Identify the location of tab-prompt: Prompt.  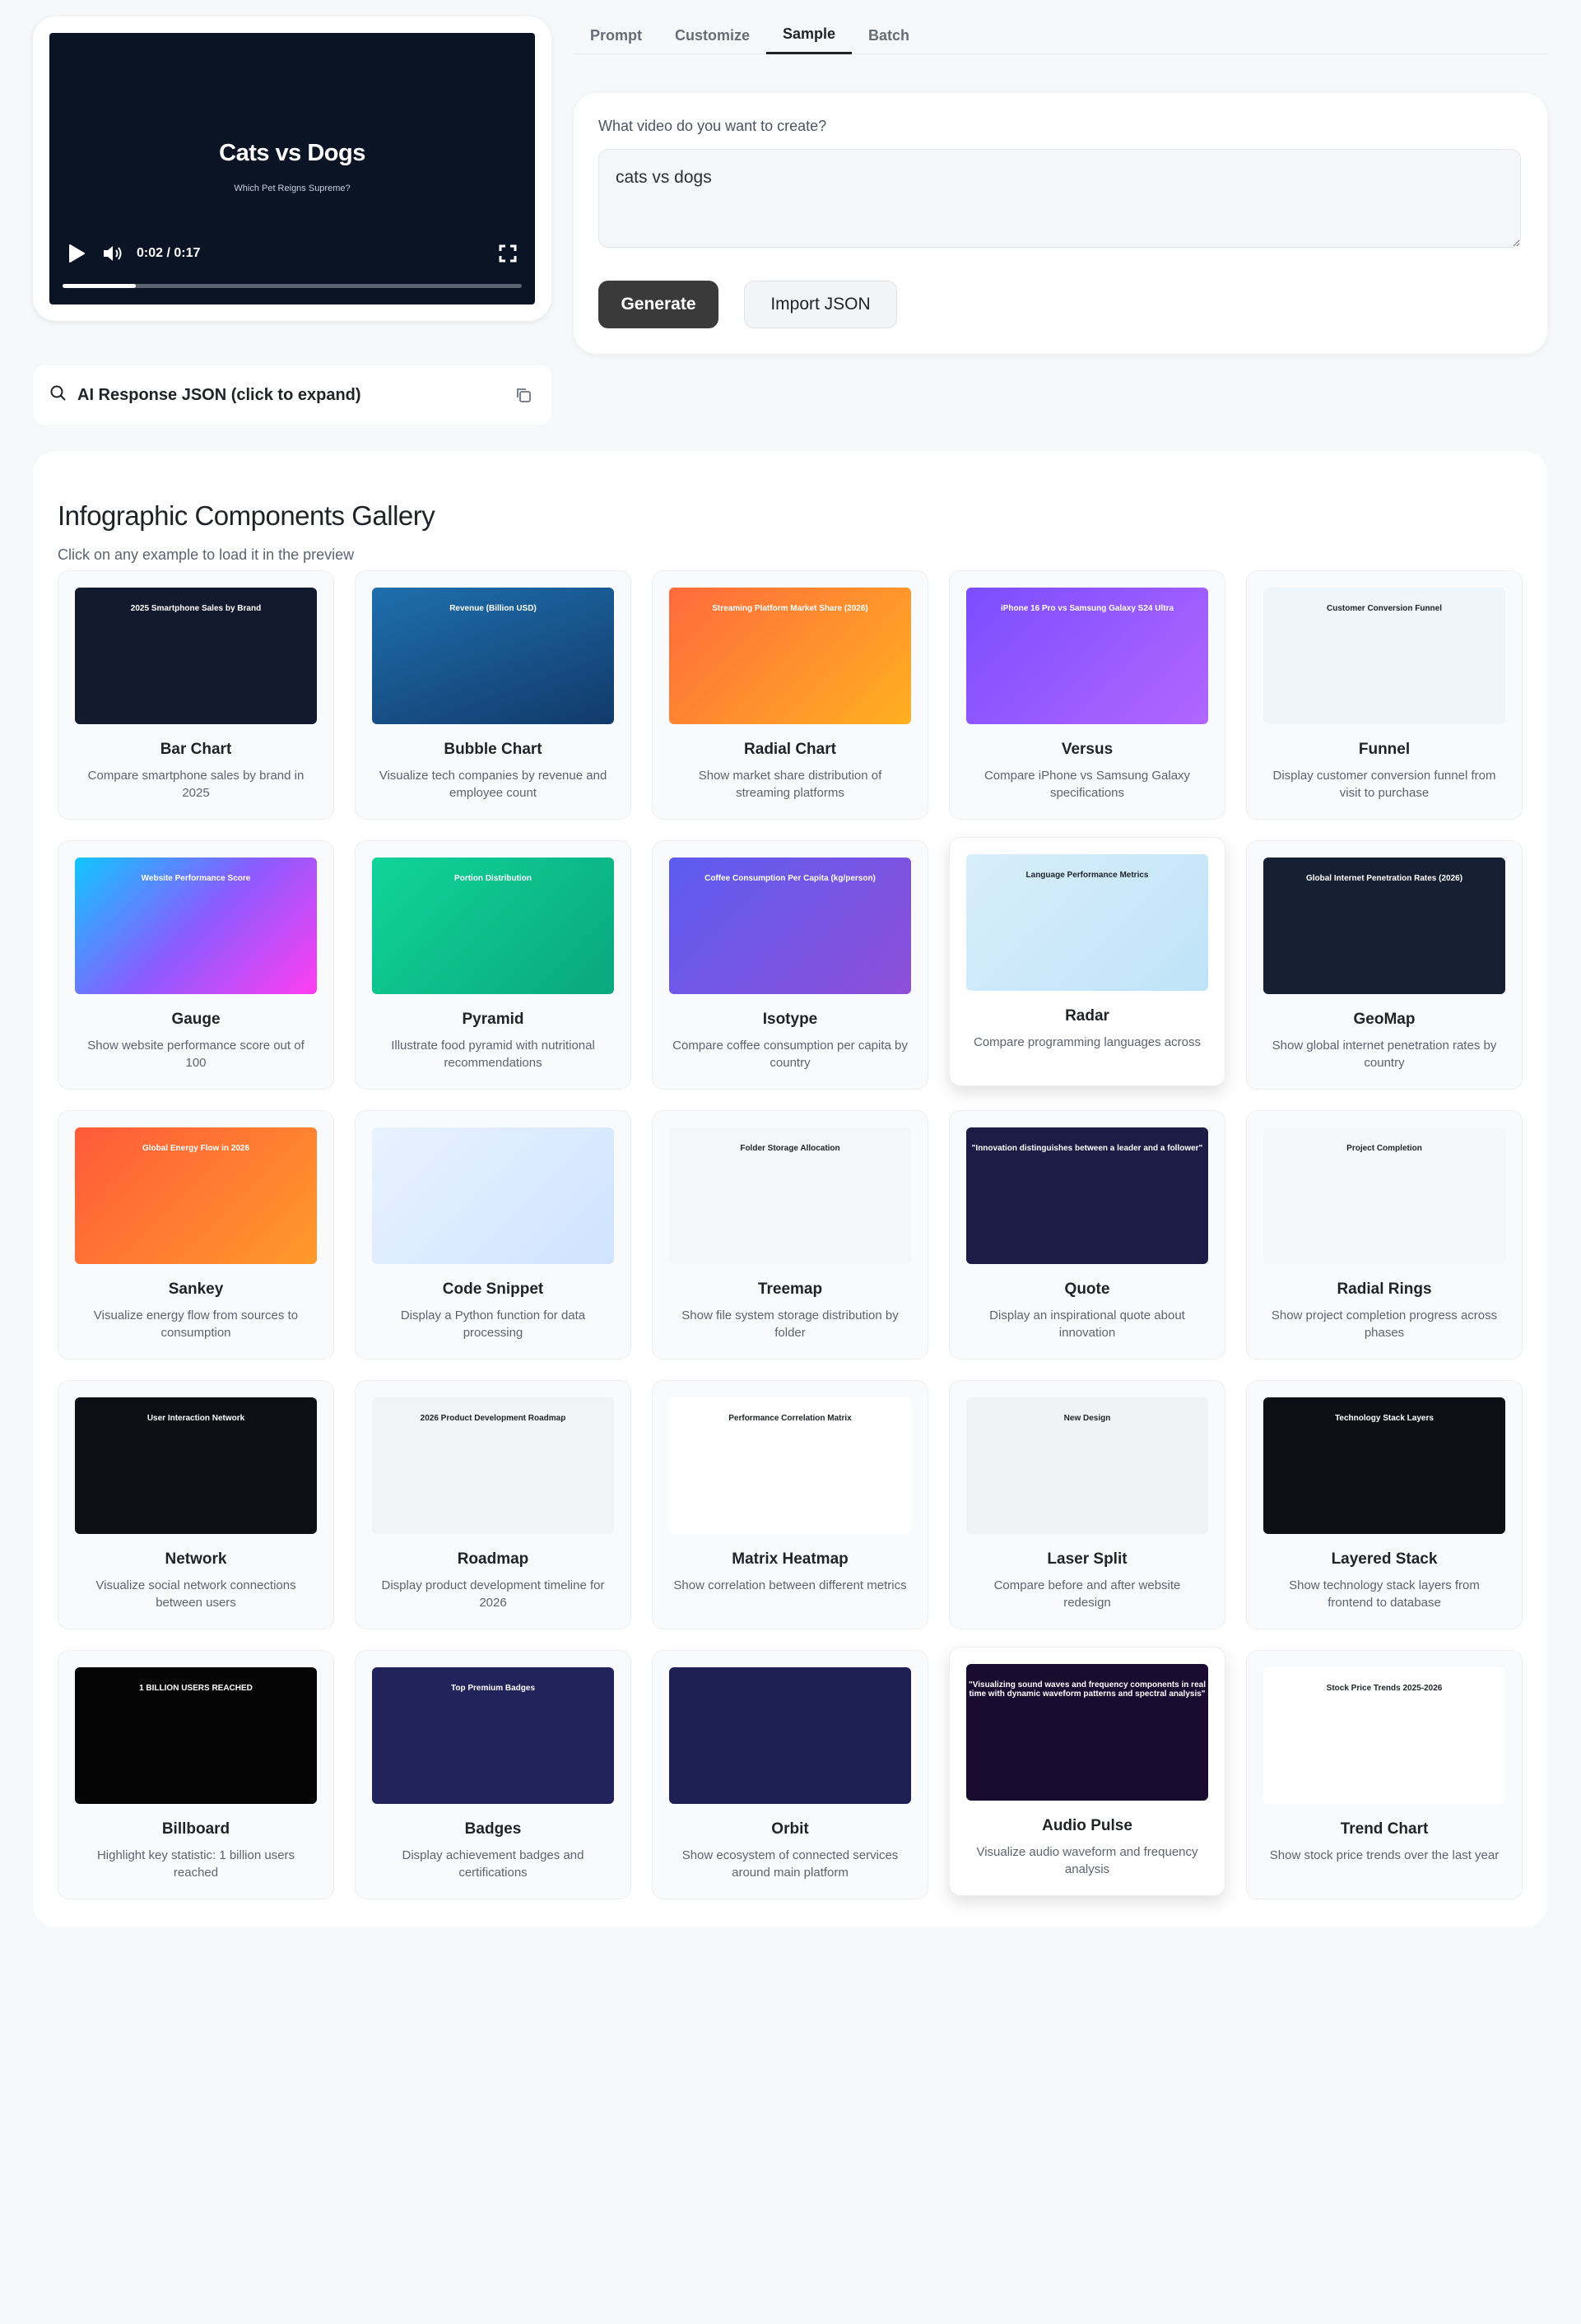
(616, 35).